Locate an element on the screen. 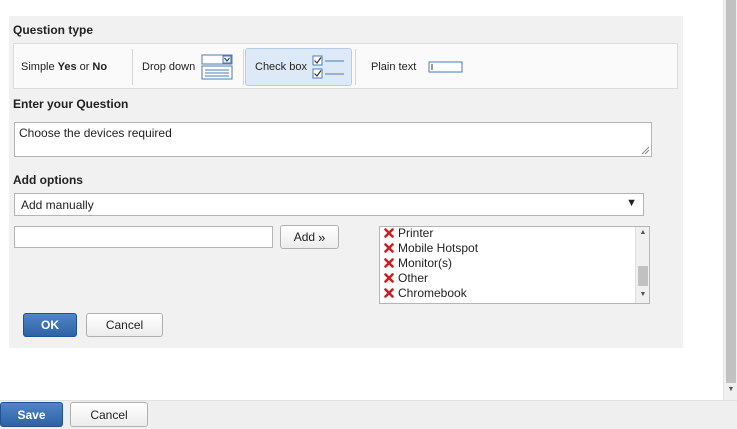 The width and height of the screenshot is (737, 429). list-item: Chromebook is located at coordinates (425, 292).